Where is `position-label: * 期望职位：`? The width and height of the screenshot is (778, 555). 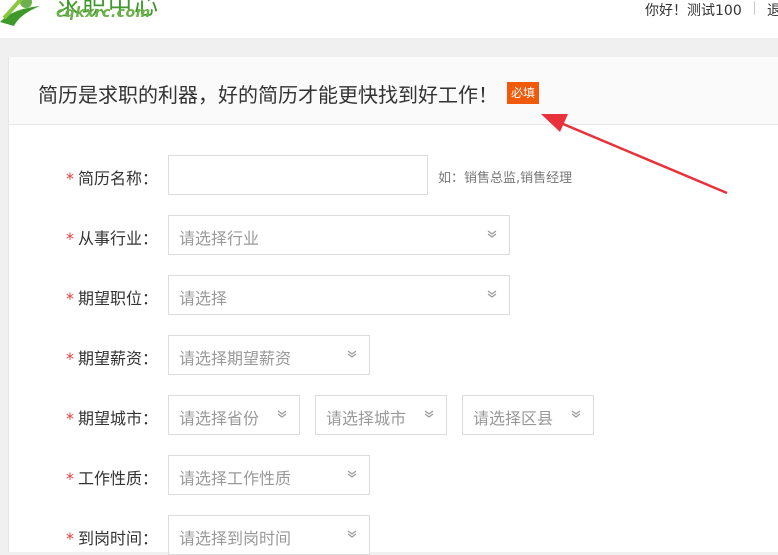
position-label: * 期望职位： is located at coordinates (112, 297).